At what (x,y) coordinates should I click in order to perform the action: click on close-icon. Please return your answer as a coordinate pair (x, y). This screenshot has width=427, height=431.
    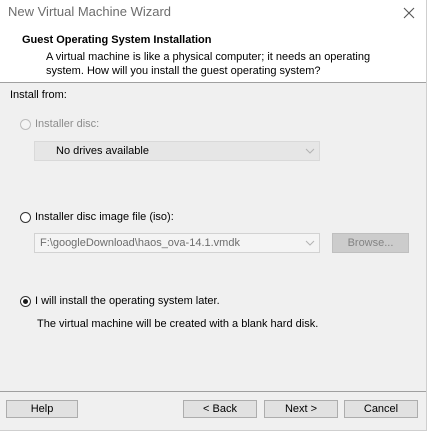
    Looking at the image, I should click on (409, 13).